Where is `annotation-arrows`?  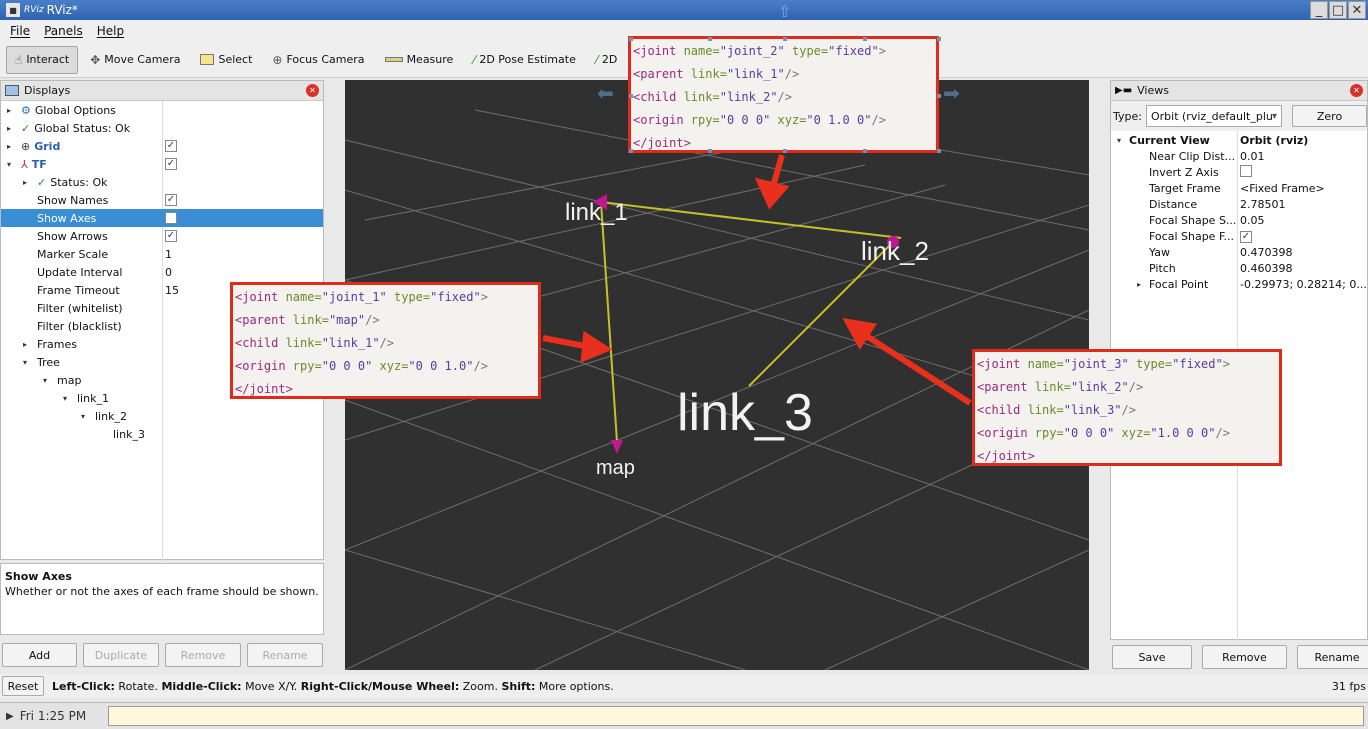 annotation-arrows is located at coordinates (757, 280).